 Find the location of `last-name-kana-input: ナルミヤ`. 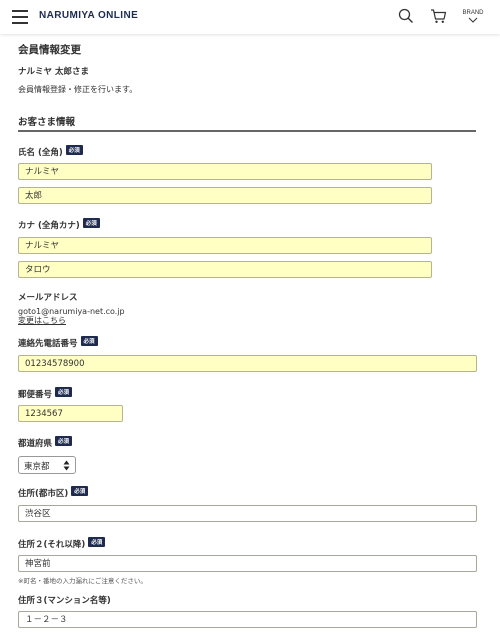

last-name-kana-input: ナルミヤ is located at coordinates (225, 245).